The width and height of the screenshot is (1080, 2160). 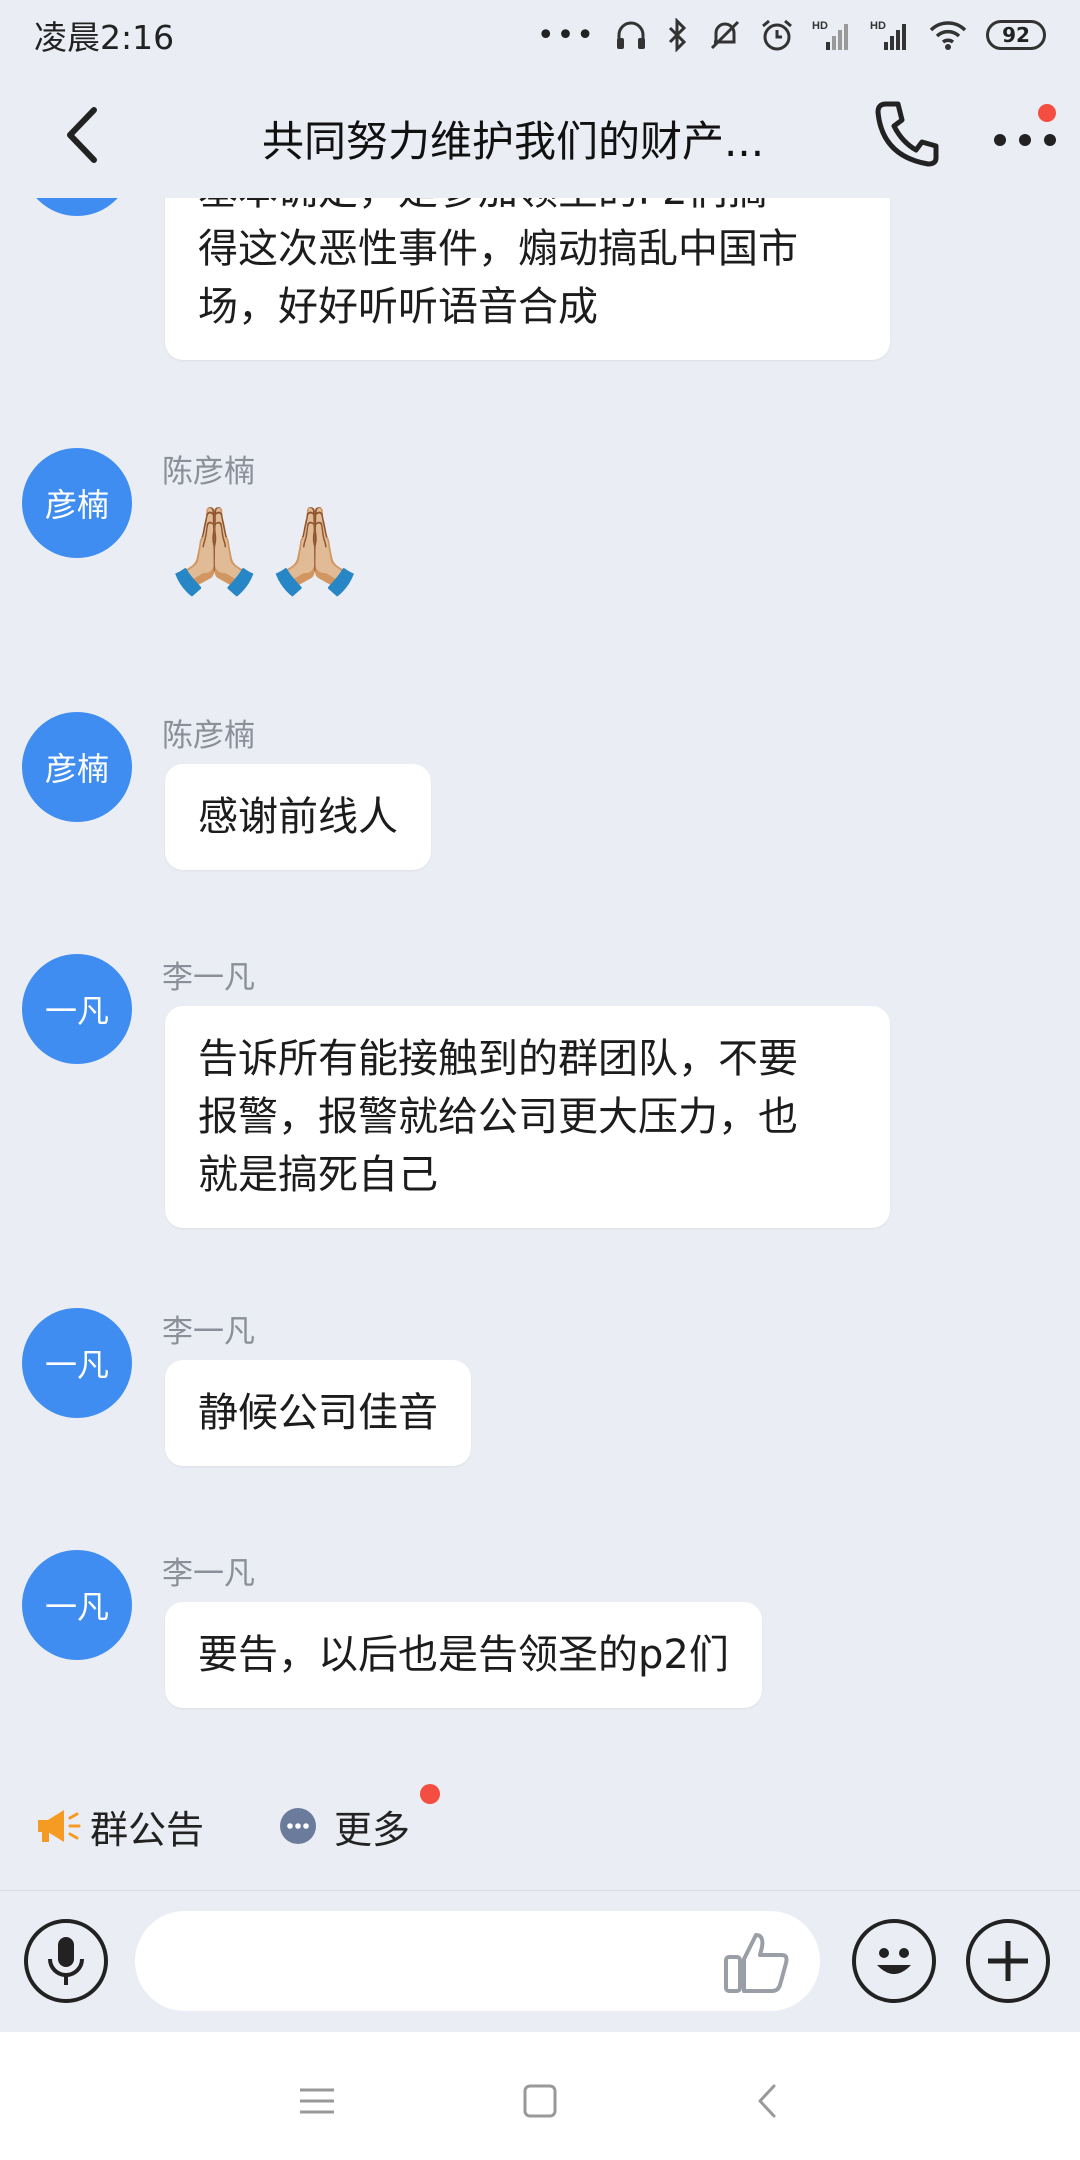 What do you see at coordinates (298, 1826) in the screenshot?
I see `ellipsis-icon` at bounding box center [298, 1826].